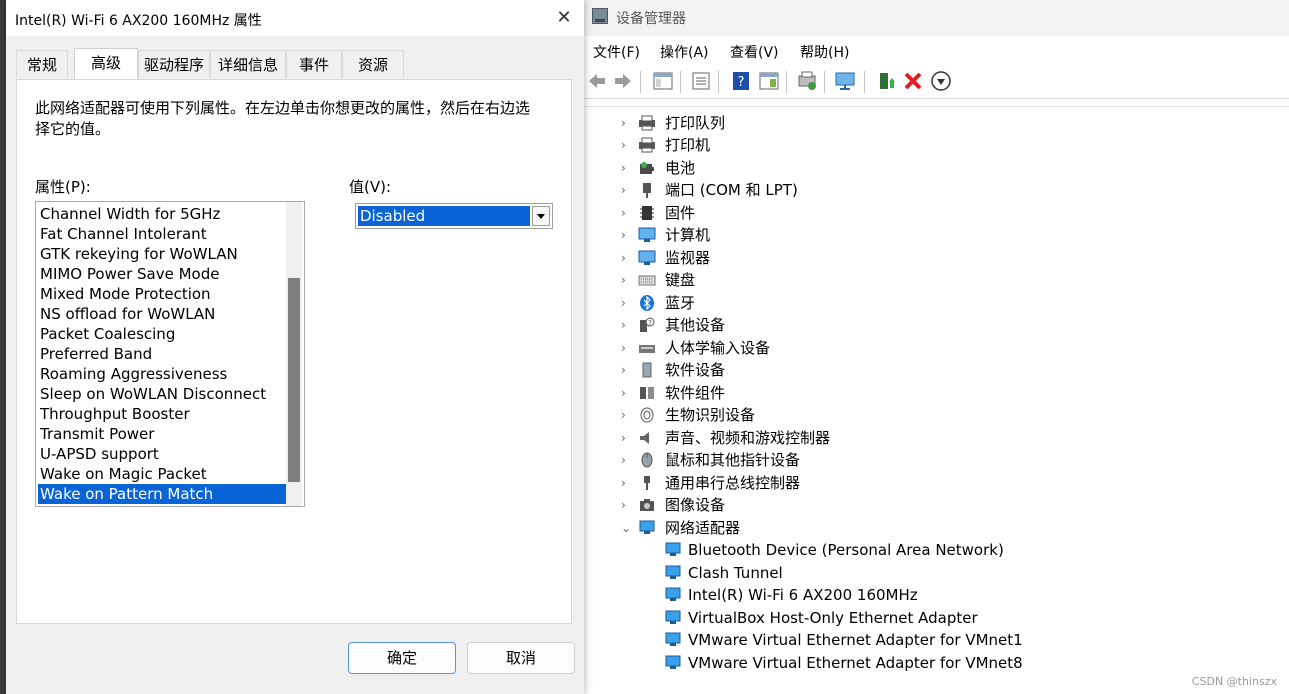 This screenshot has height=694, width=1289. I want to click on list-item: NS offload for WoWLAN, so click(162, 314).